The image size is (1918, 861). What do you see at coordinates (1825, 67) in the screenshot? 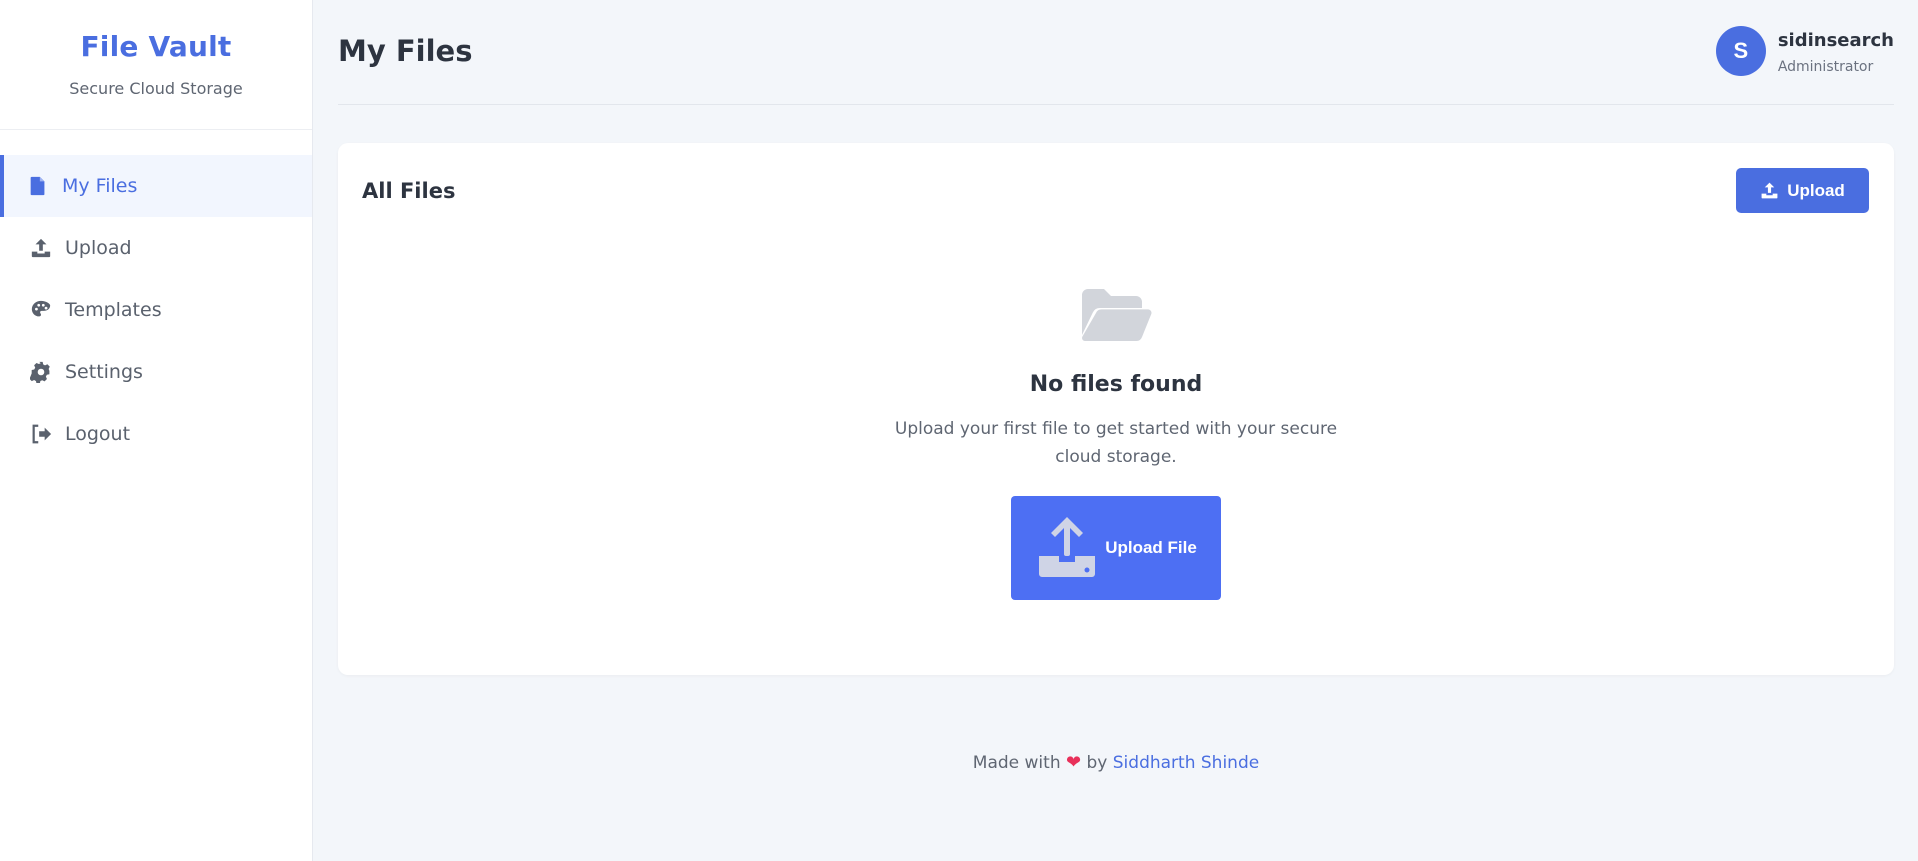
I see `user-role: Administrator` at bounding box center [1825, 67].